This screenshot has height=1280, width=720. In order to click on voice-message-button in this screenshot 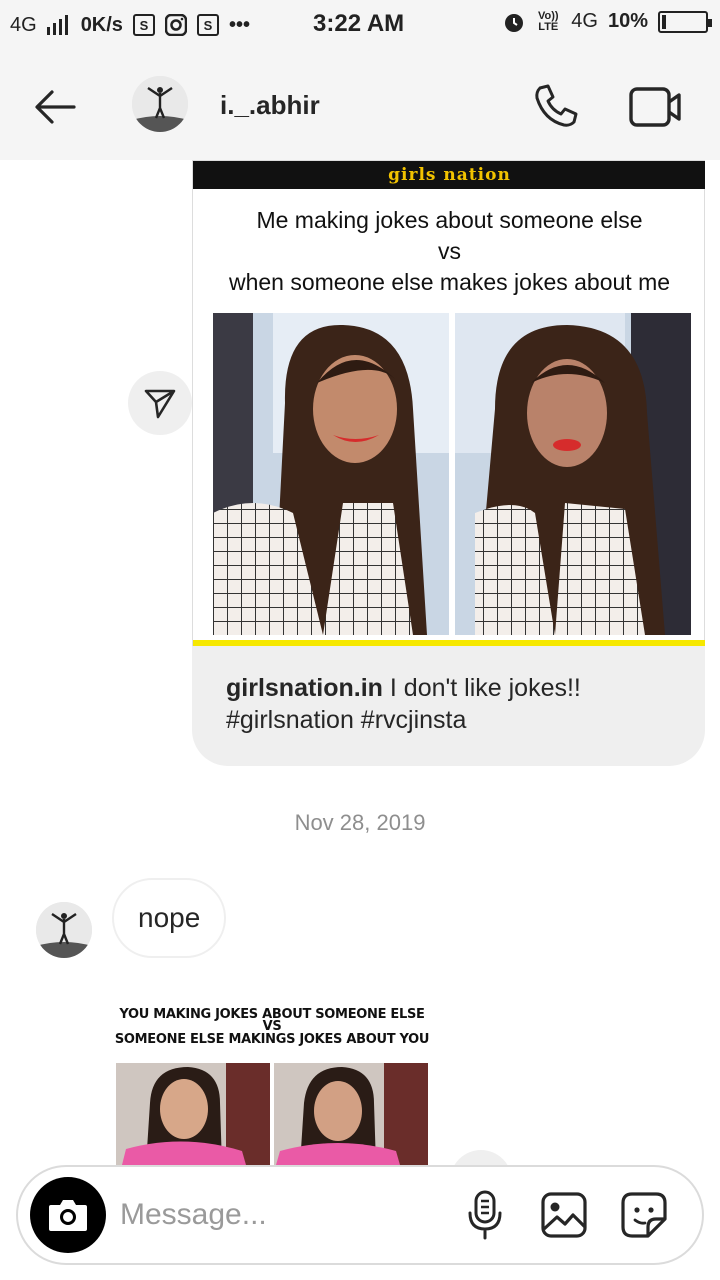, I will do `click(485, 1215)`.